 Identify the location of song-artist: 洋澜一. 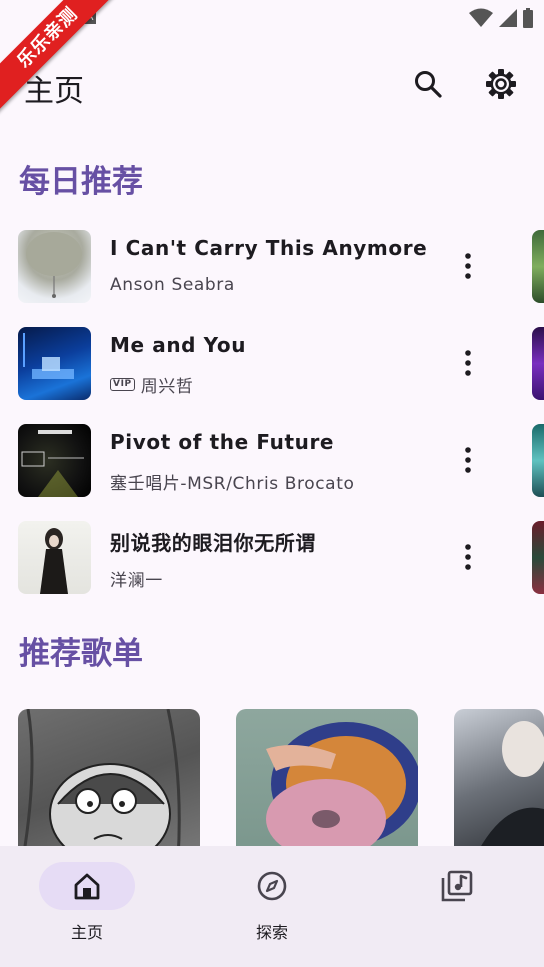
(136, 578).